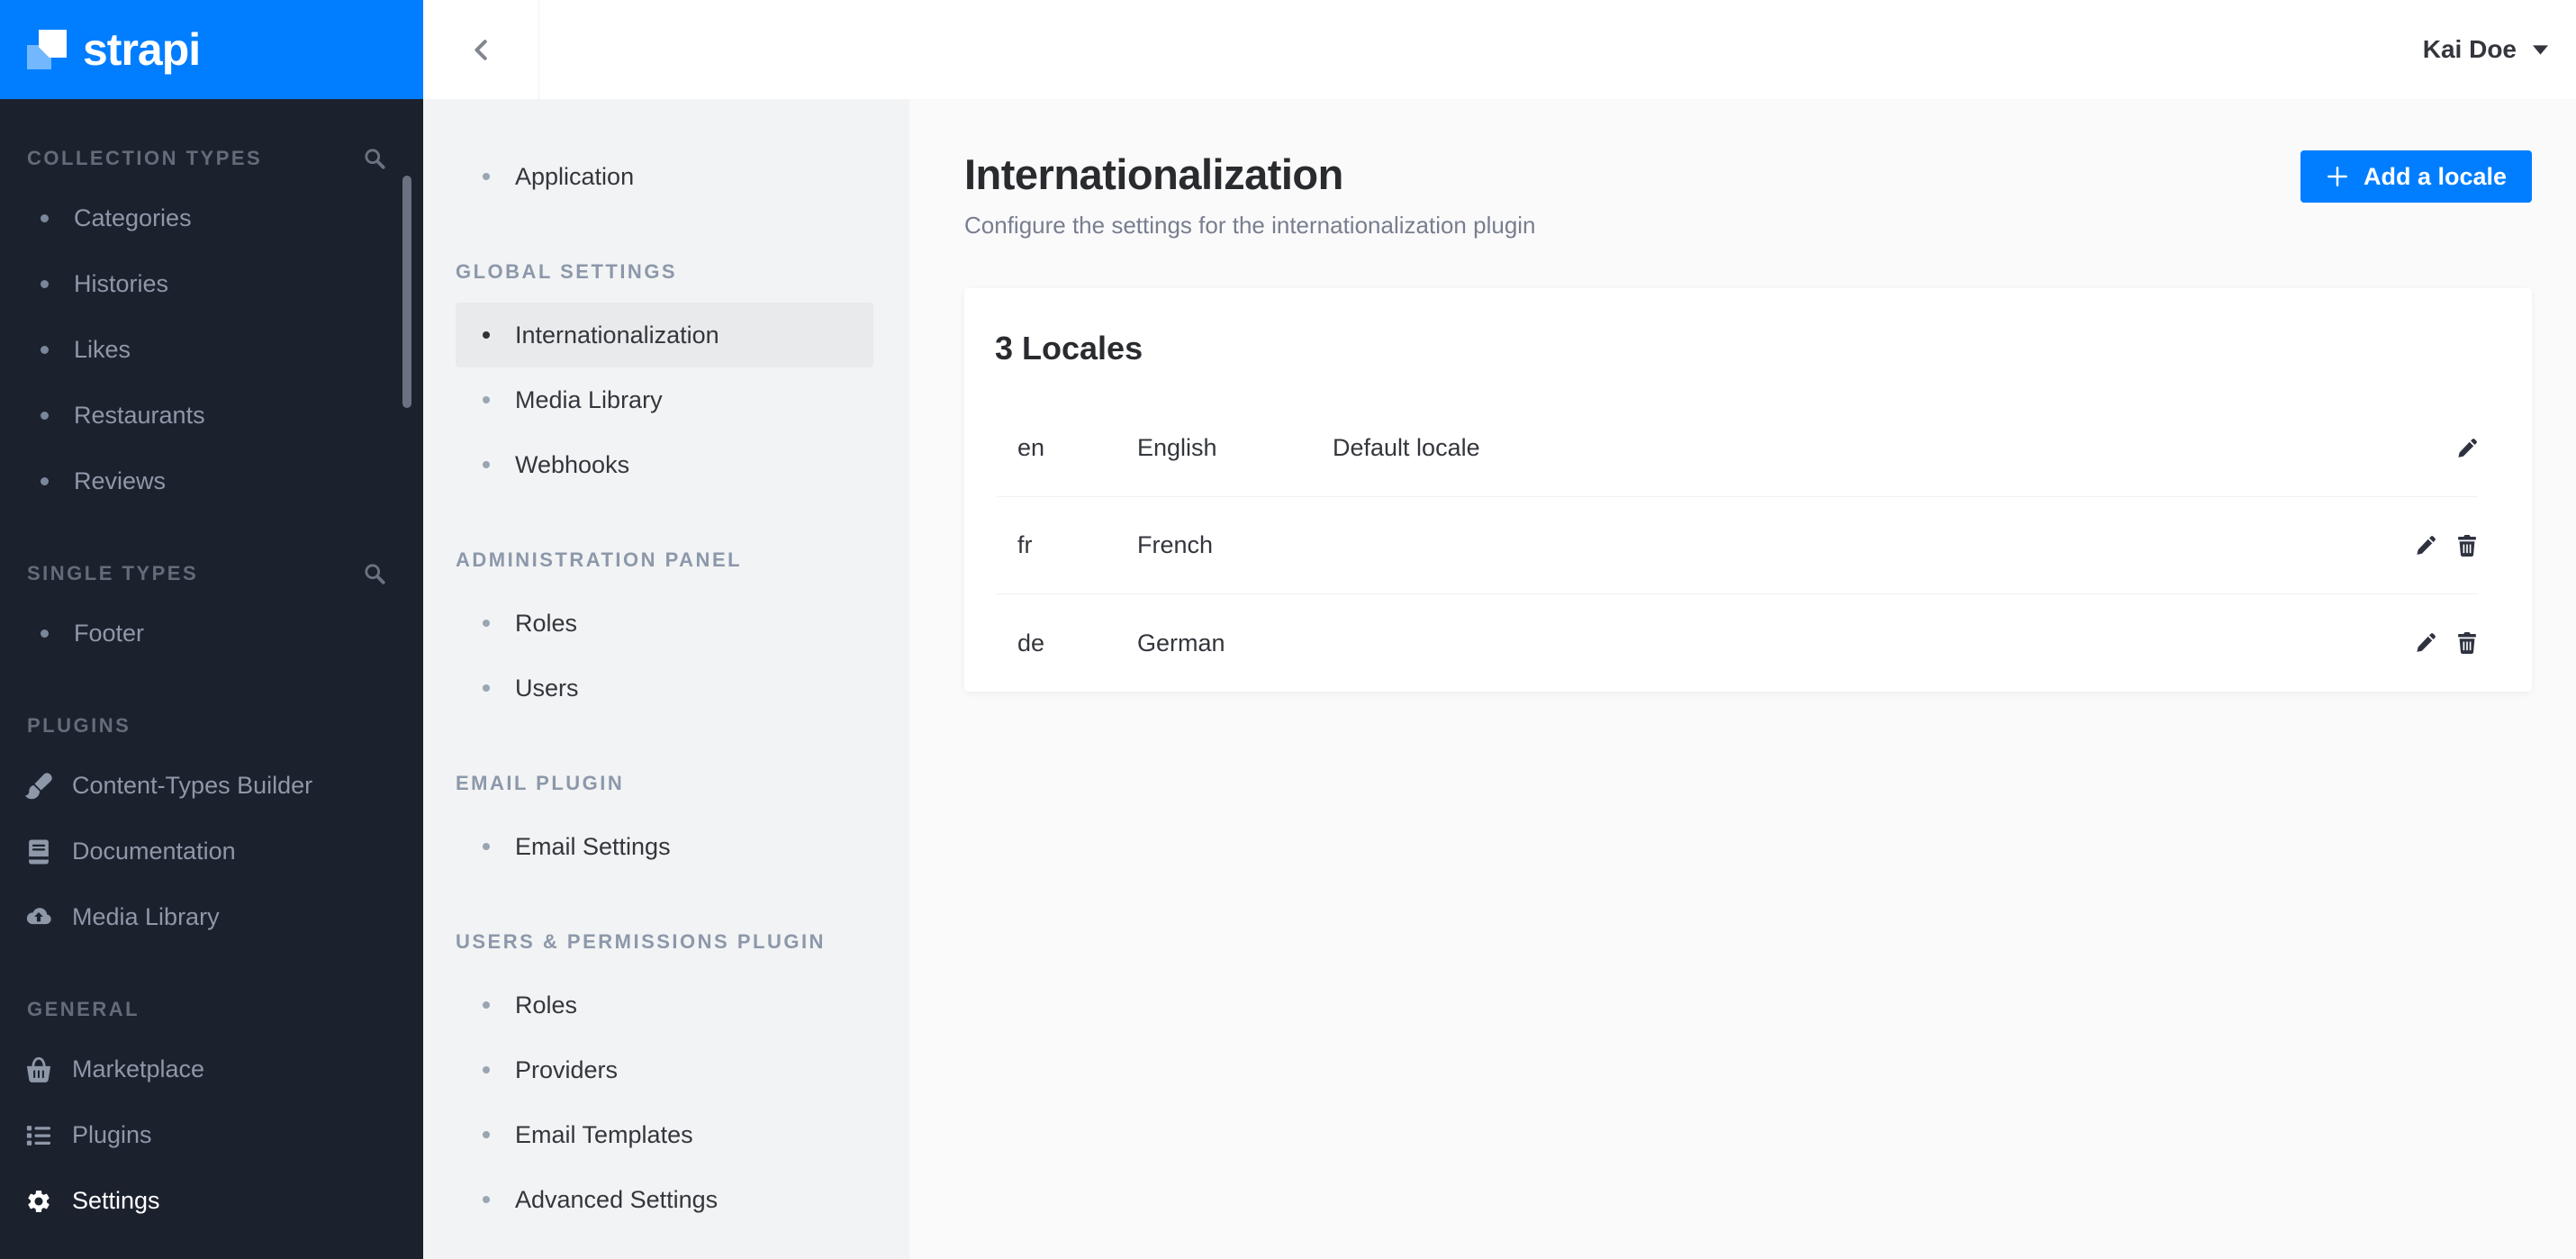 The height and width of the screenshot is (1259, 2576). I want to click on sidebar-item-reviews: Reviews, so click(211, 481).